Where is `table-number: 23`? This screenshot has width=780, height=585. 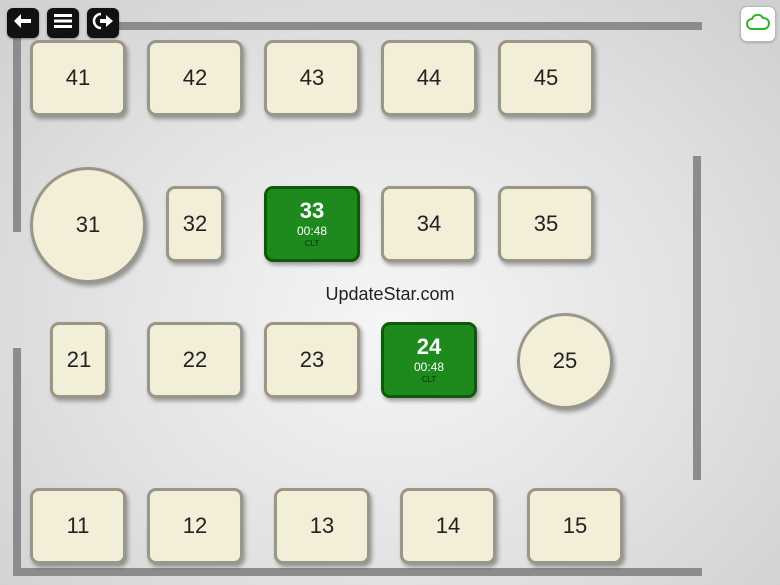 table-number: 23 is located at coordinates (312, 359).